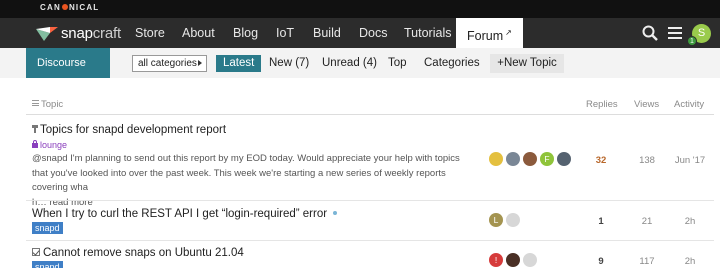 Image resolution: width=720 pixels, height=268 pixels. Describe the element at coordinates (198, 33) in the screenshot. I see `nav-about: About` at that location.